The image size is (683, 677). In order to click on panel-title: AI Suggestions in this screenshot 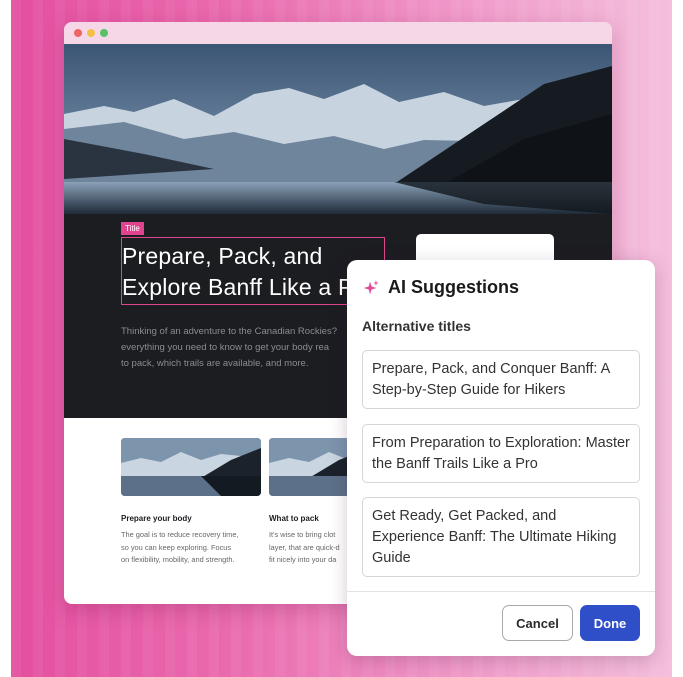, I will do `click(454, 287)`.